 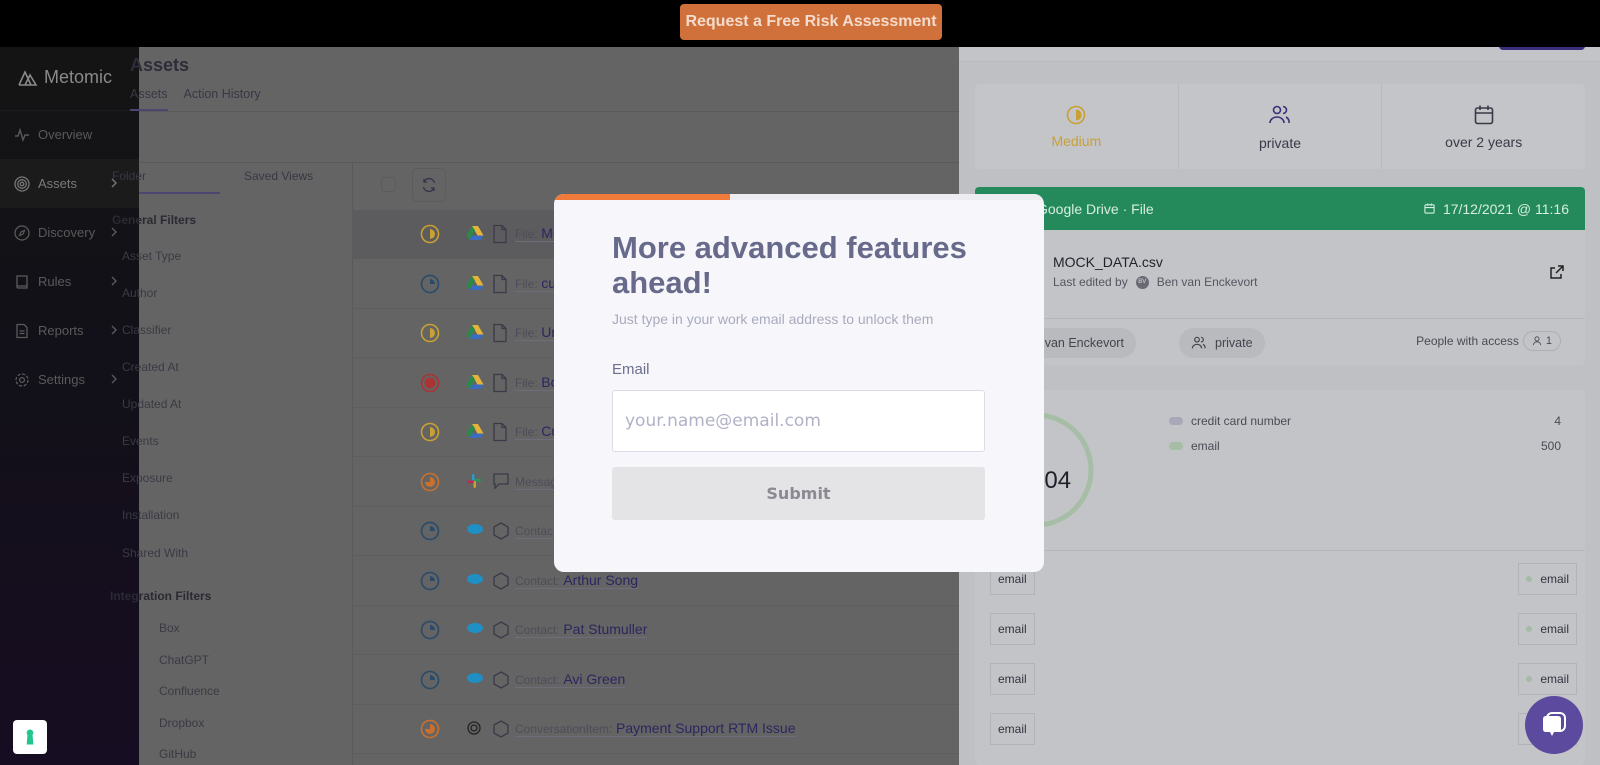 What do you see at coordinates (61, 330) in the screenshot?
I see `sidebar-item-label: Reports` at bounding box center [61, 330].